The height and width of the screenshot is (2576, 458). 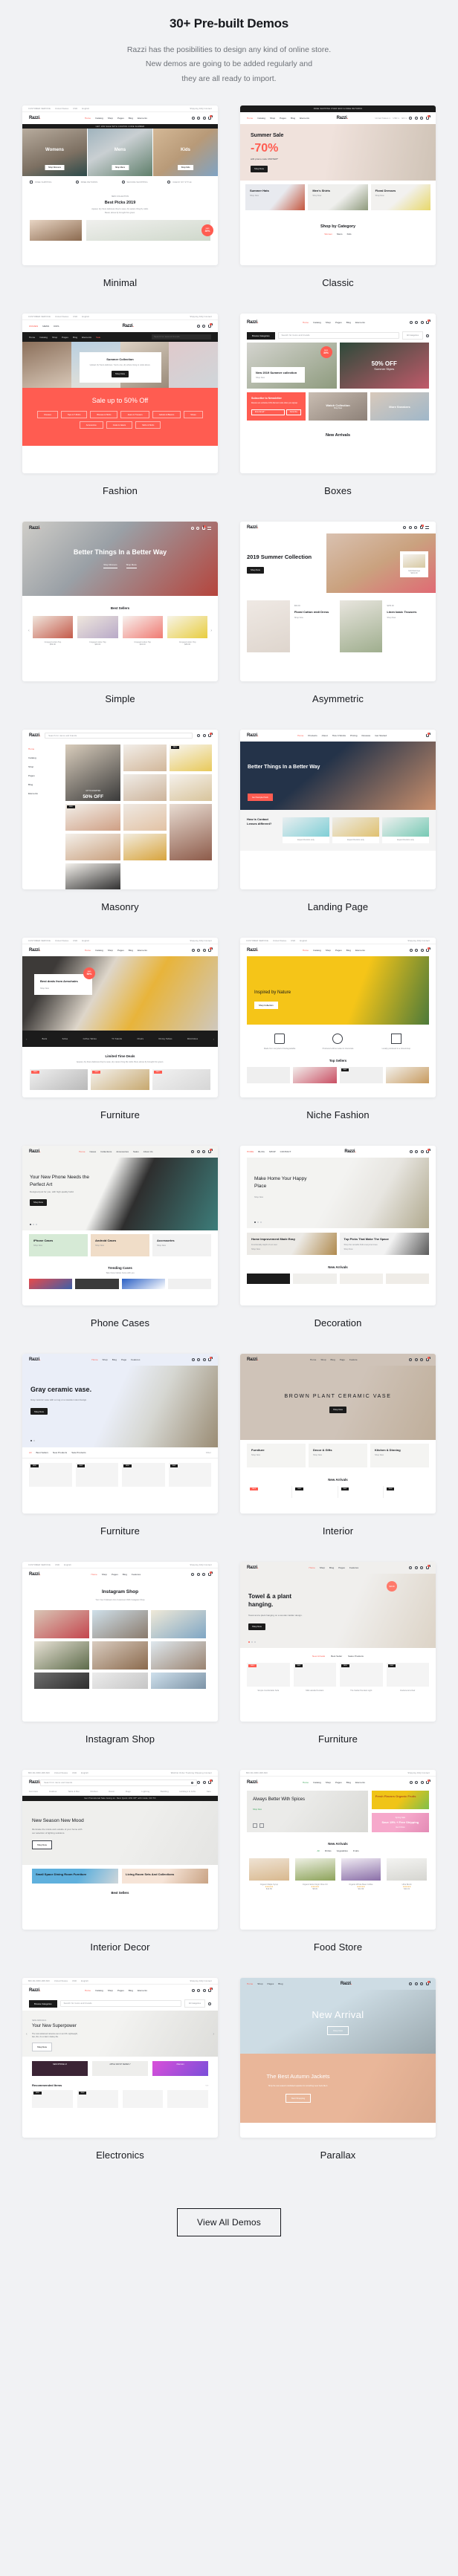 I want to click on demo-cell-interior: Razzi Home Shop Blog Page Feature, so click(x=338, y=1458).